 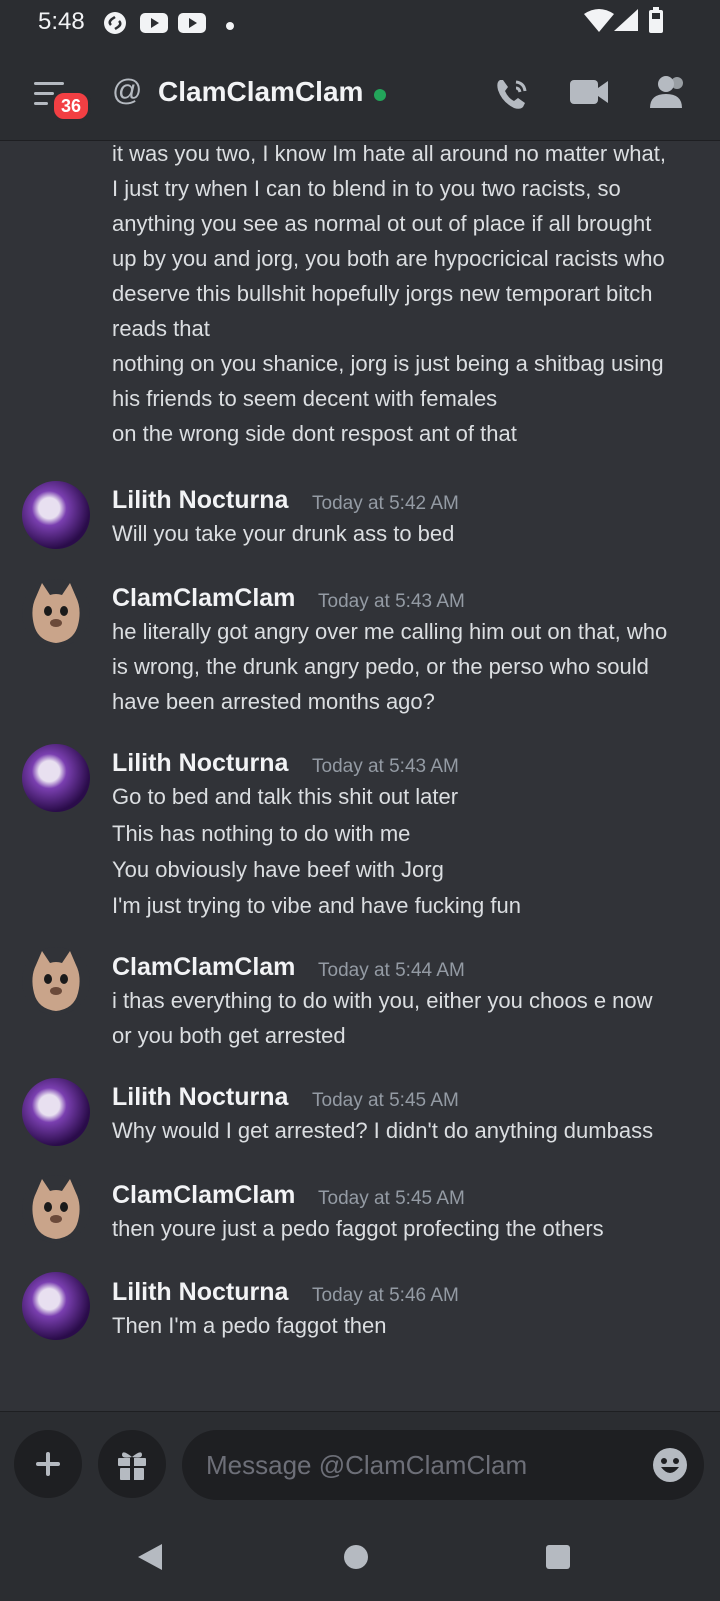 I want to click on message-input-placeholder: Message @ClamClamClam, so click(x=367, y=1465).